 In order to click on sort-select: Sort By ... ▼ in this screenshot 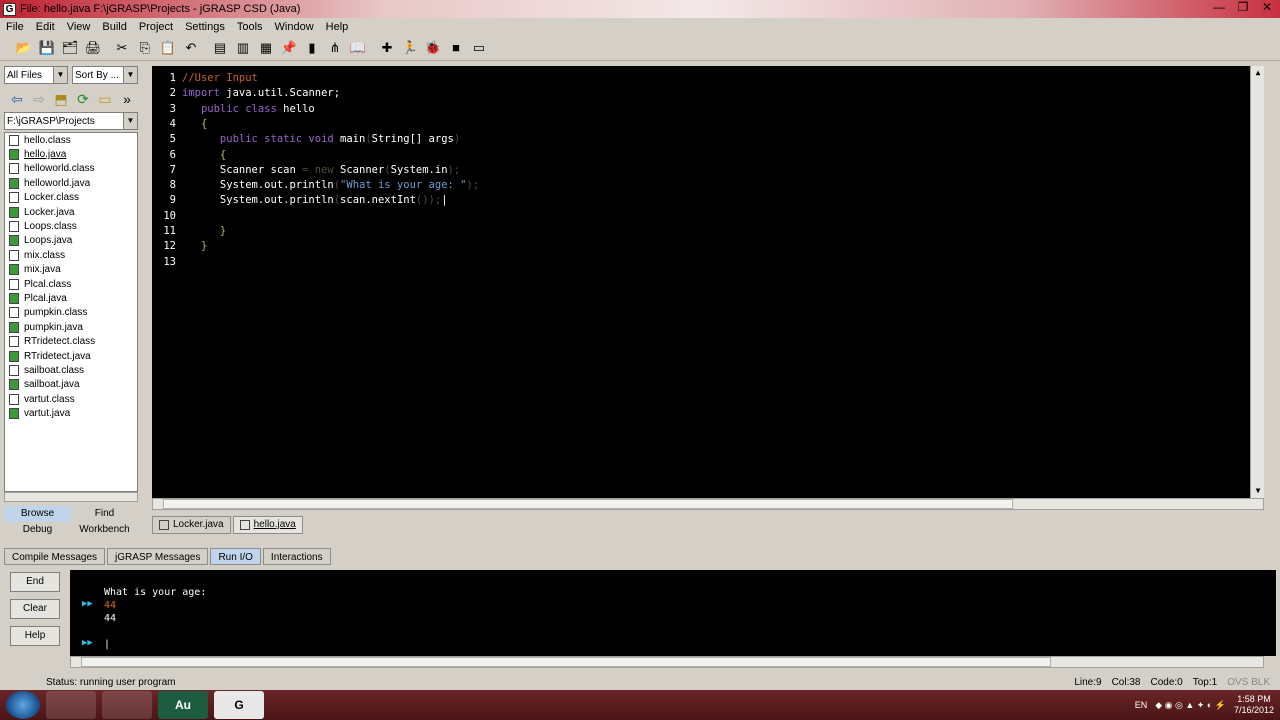, I will do `click(105, 75)`.